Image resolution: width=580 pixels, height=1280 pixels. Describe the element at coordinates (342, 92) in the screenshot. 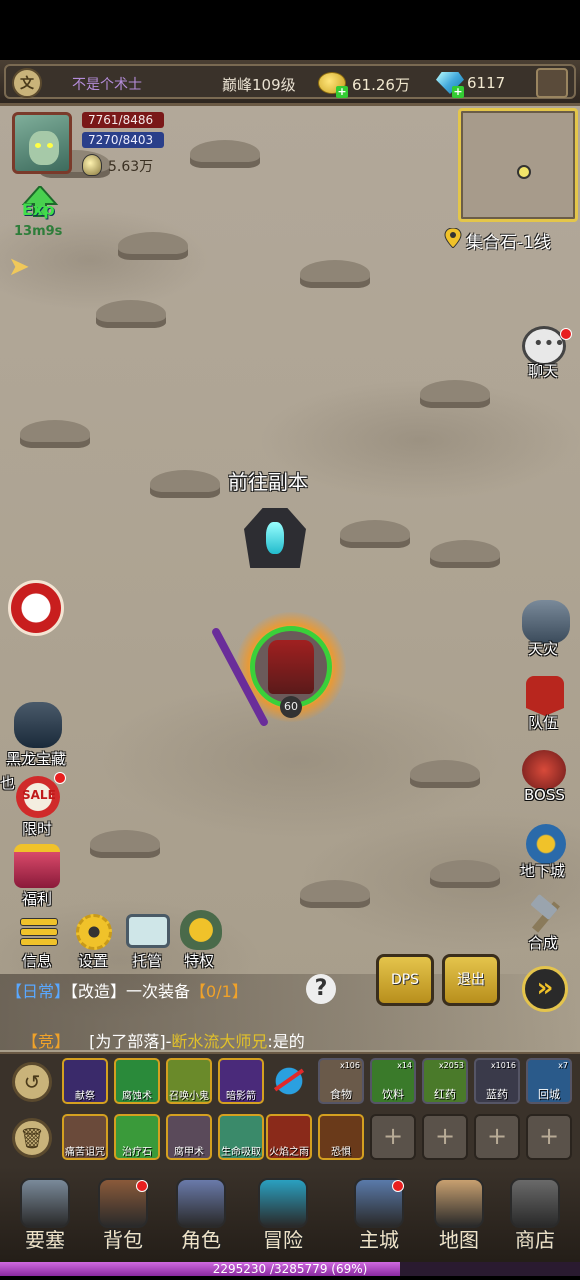

I see `add-gold-button: +` at that location.